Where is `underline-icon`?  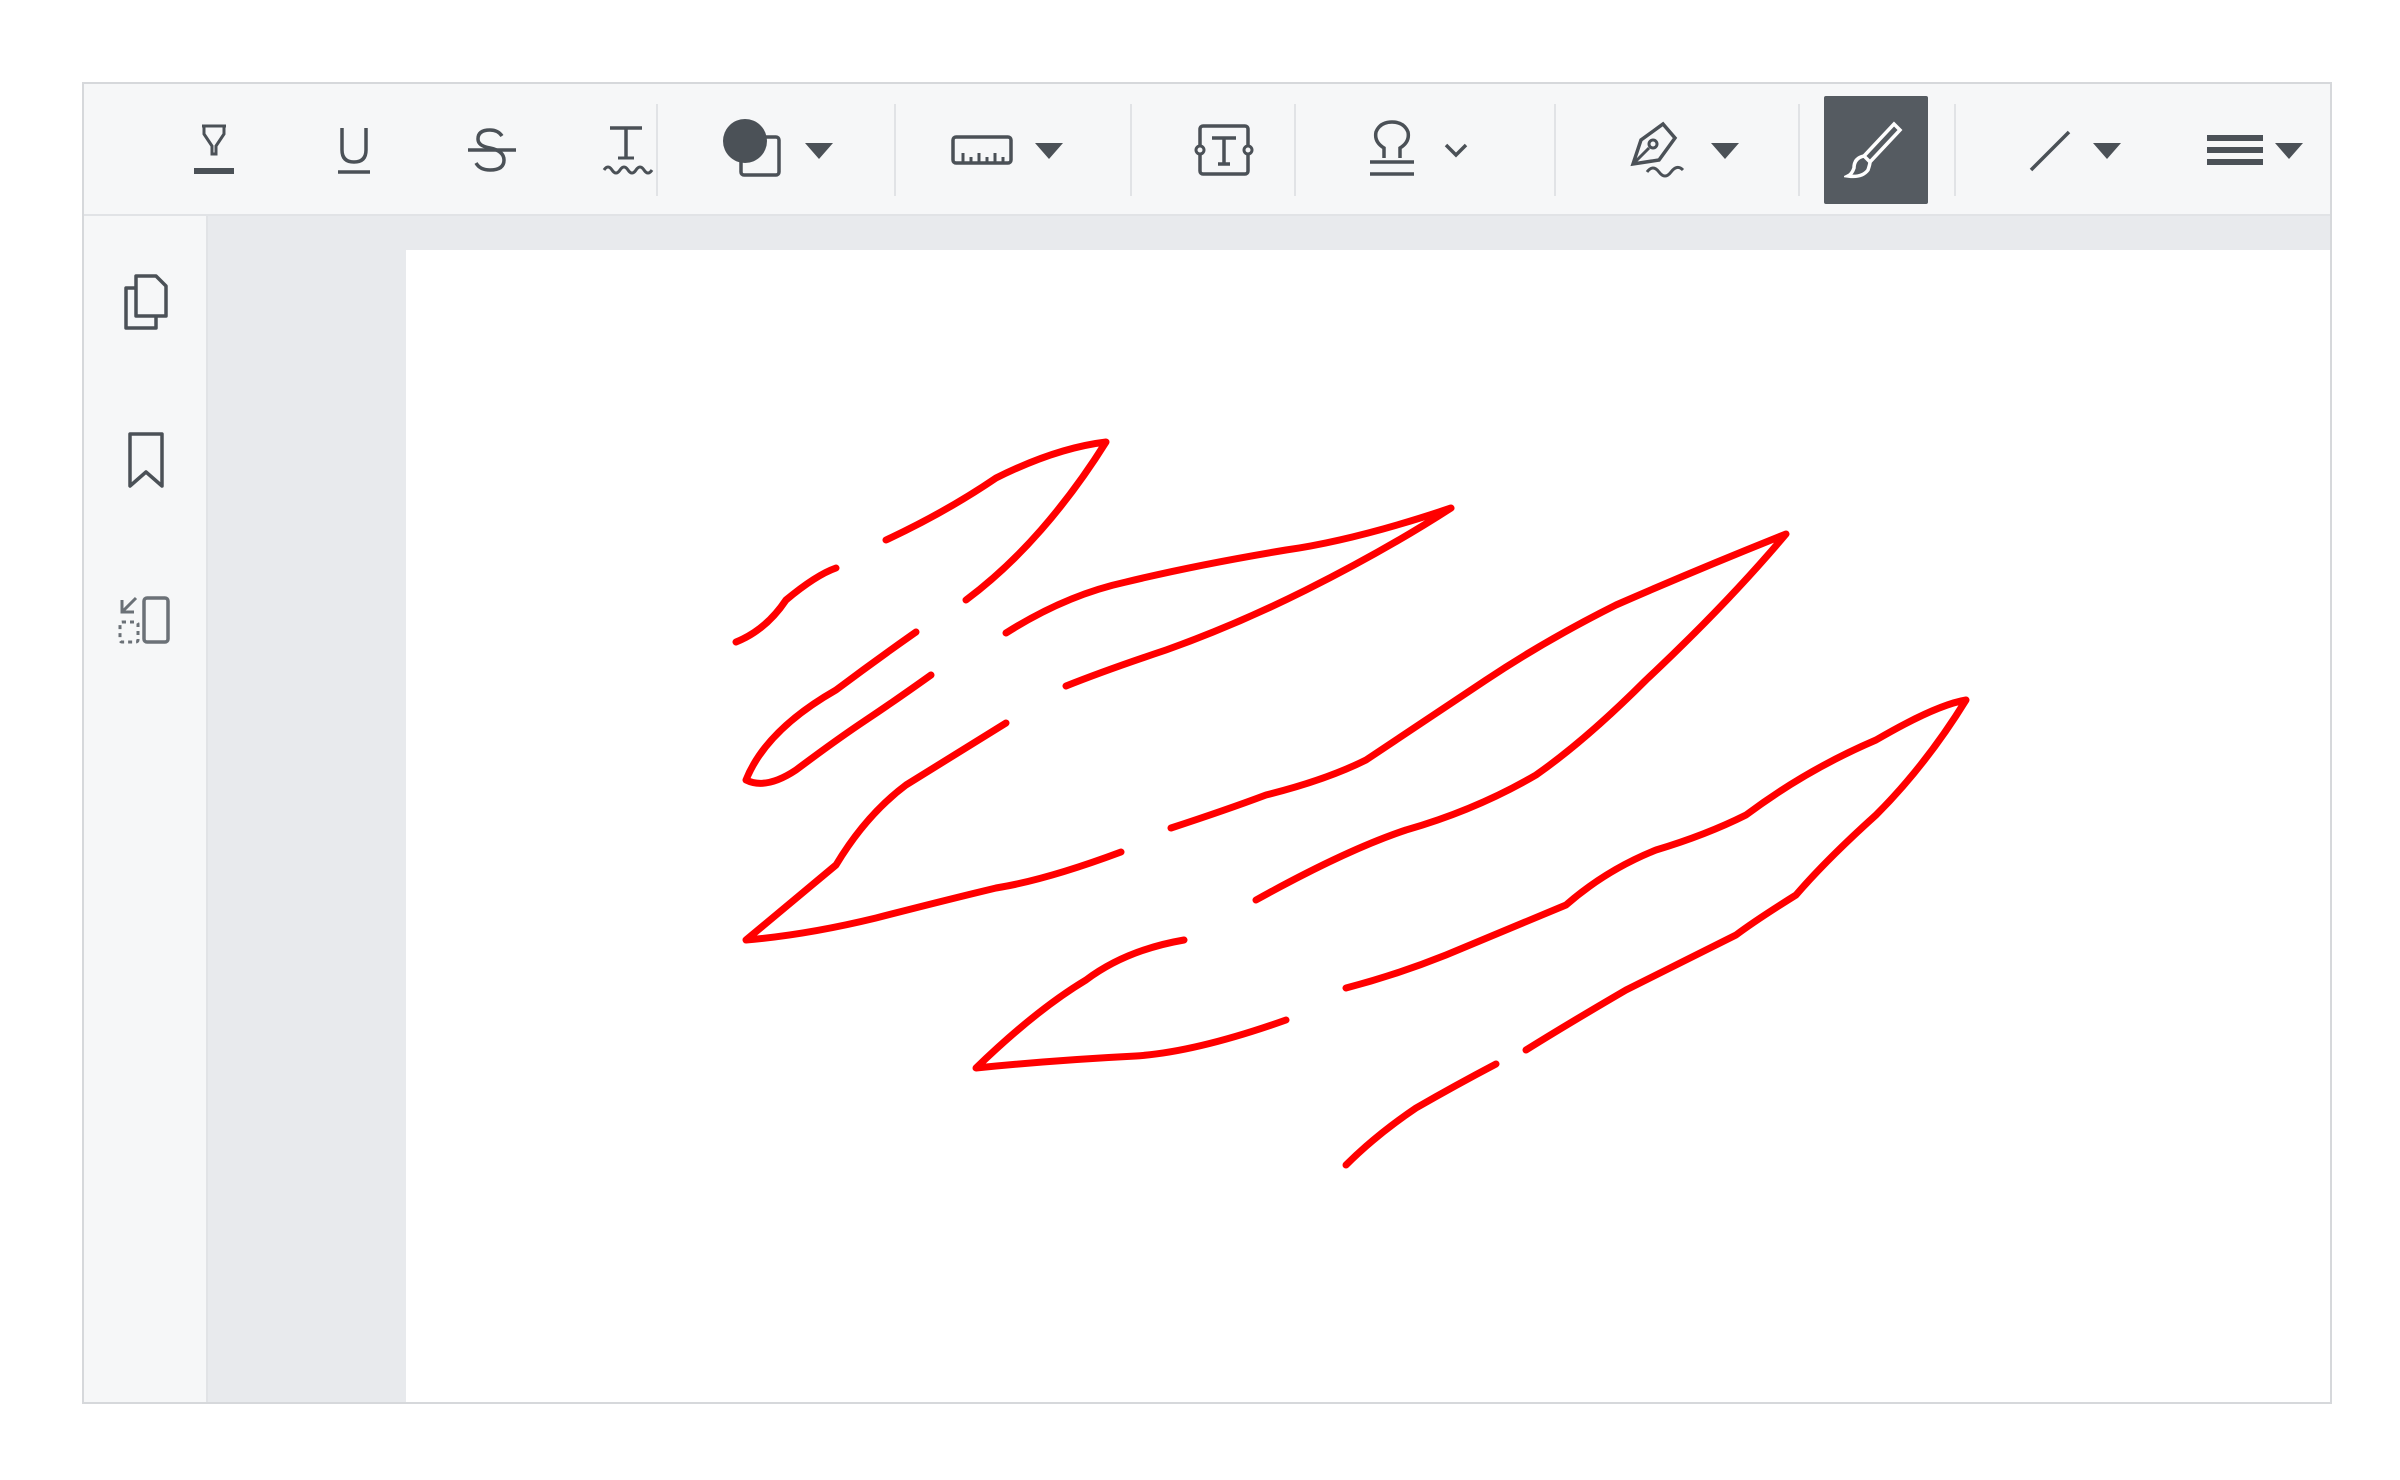 underline-icon is located at coordinates (354, 151).